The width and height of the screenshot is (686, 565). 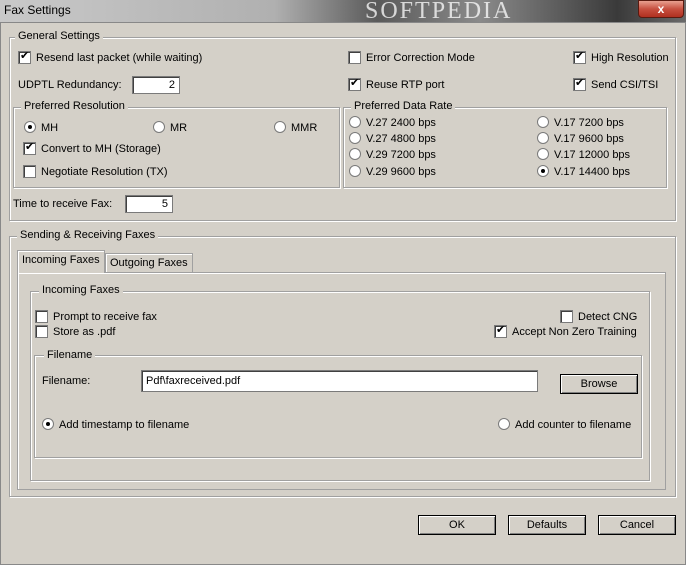 I want to click on general-settings-legend: General Settings, so click(x=59, y=36).